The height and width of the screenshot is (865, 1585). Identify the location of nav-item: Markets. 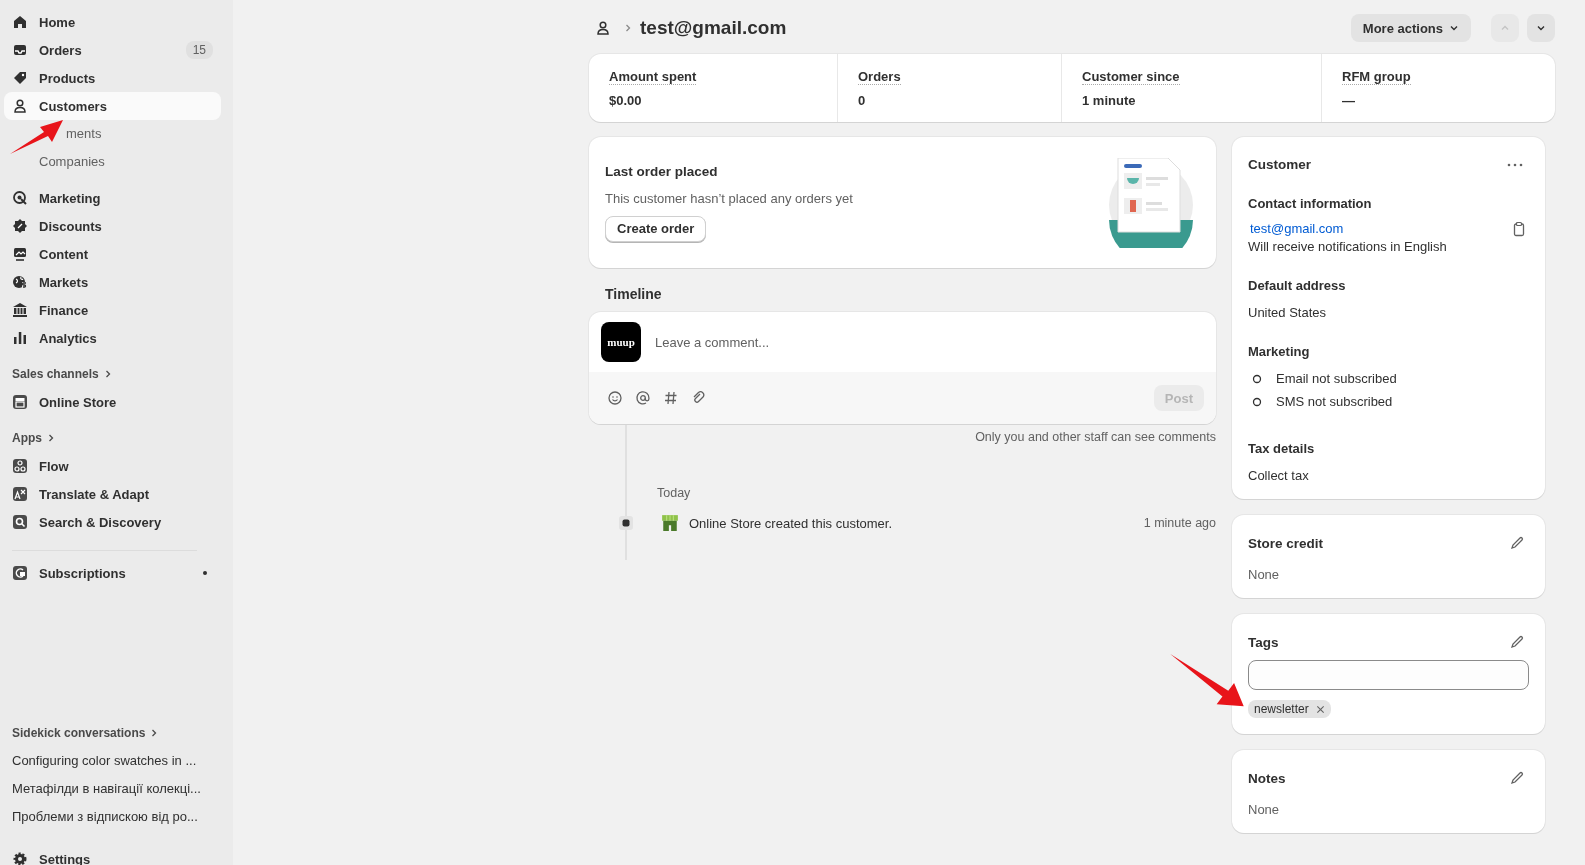
(112, 282).